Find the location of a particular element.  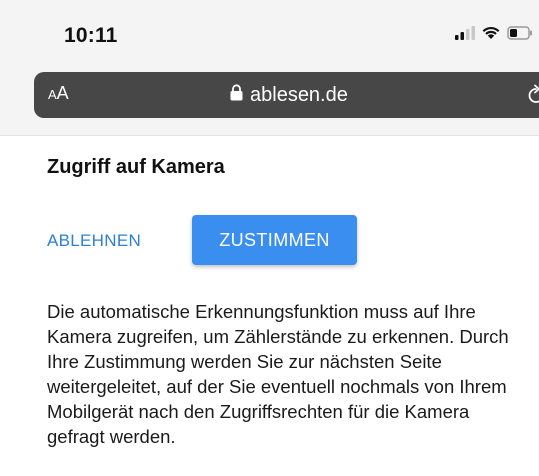

url-text: ablesen.de is located at coordinates (299, 94).